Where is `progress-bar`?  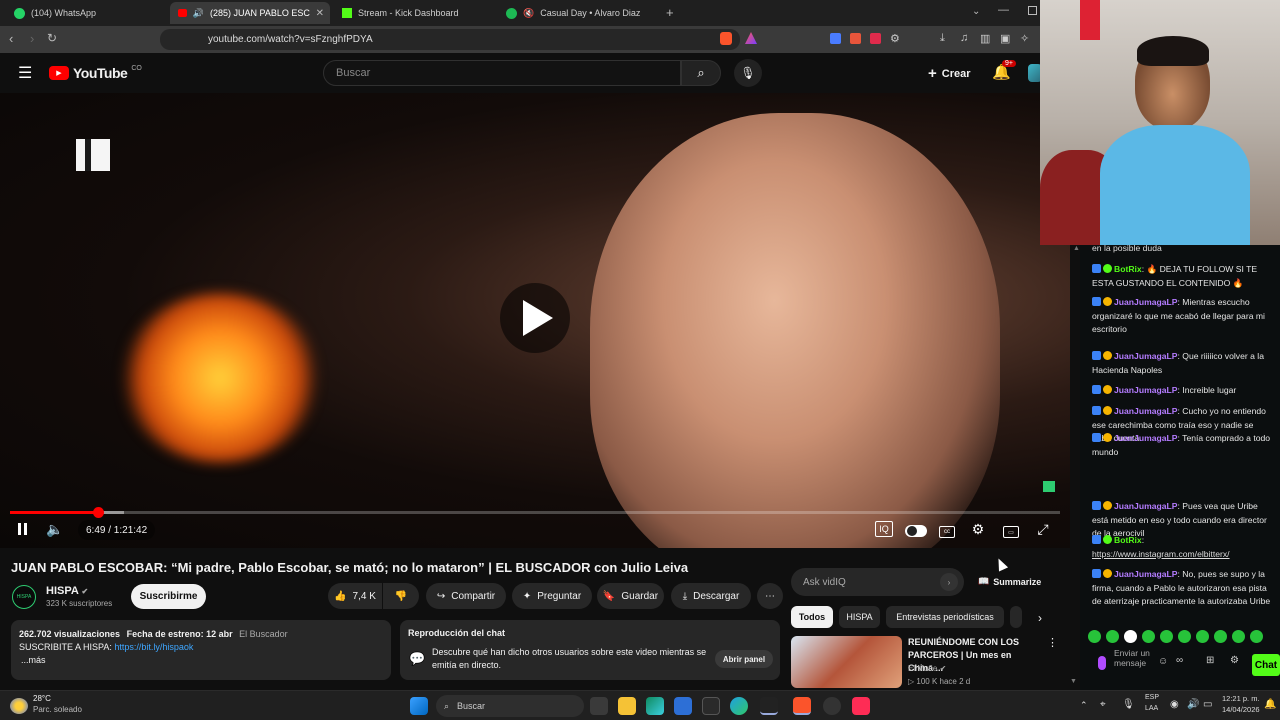 progress-bar is located at coordinates (535, 512).